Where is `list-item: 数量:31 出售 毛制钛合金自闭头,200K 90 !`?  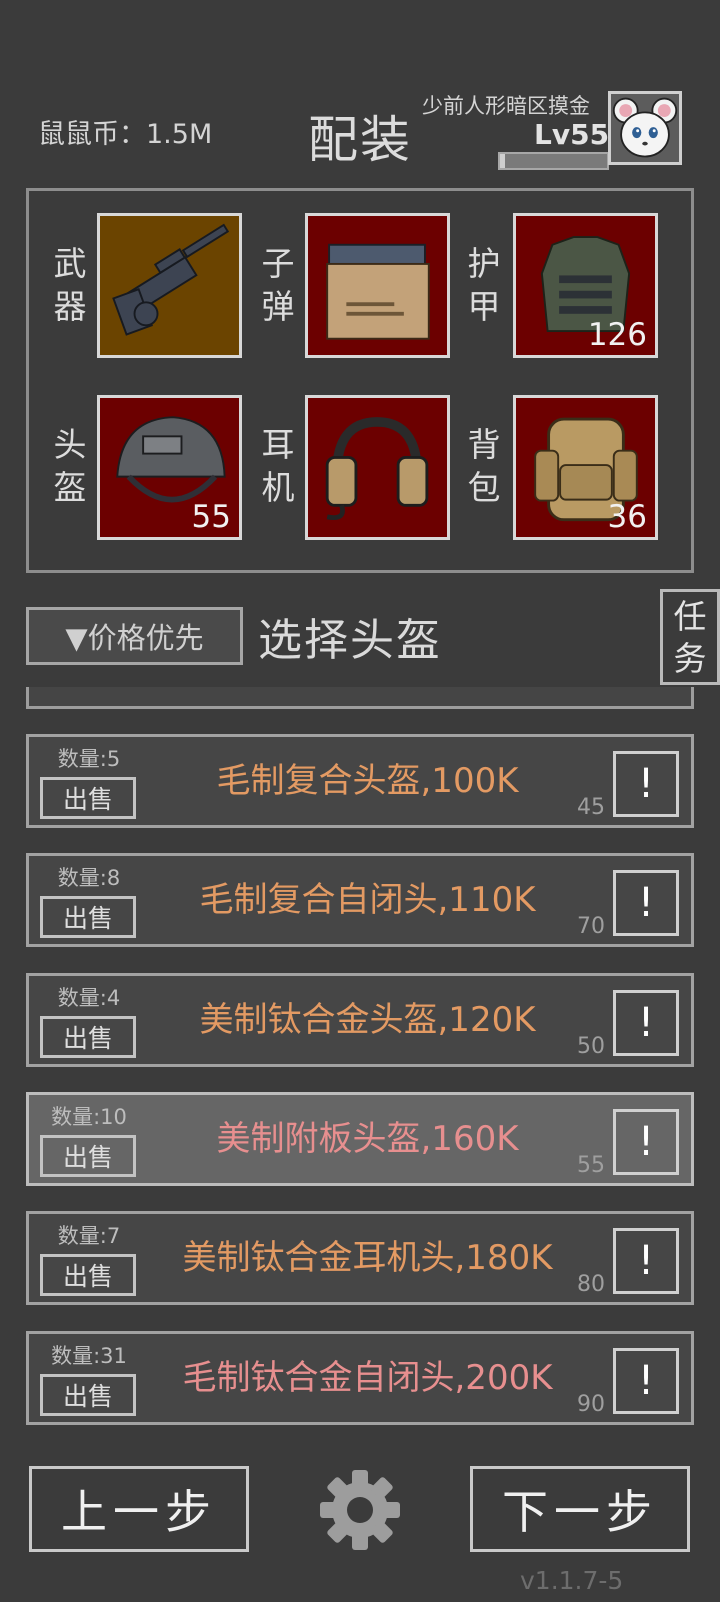
list-item: 数量:31 出售 毛制钛合金自闭头,200K 90 ! is located at coordinates (360, 1378).